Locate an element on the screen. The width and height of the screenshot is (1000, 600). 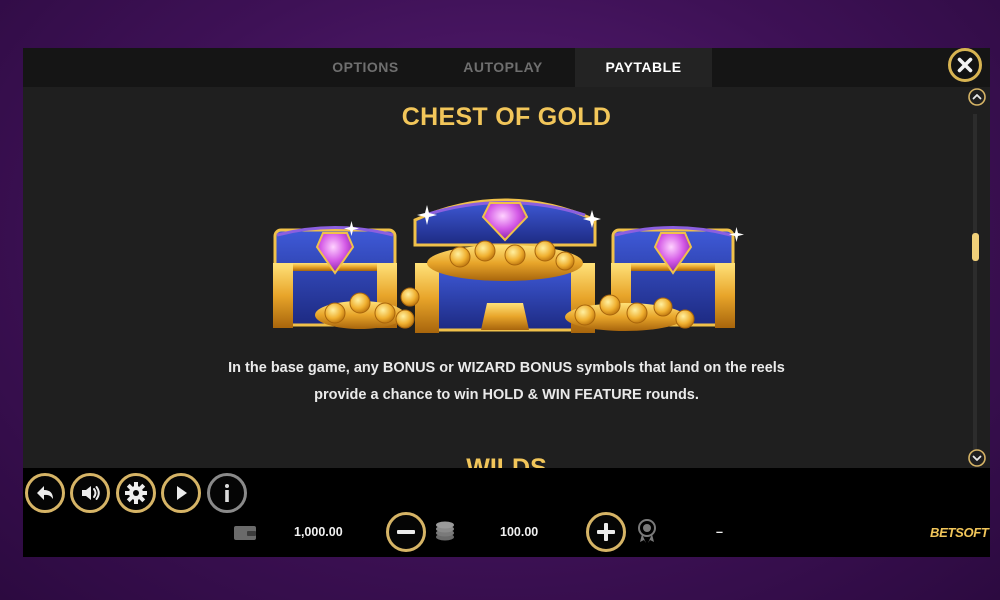
plus-icon is located at coordinates (606, 532).